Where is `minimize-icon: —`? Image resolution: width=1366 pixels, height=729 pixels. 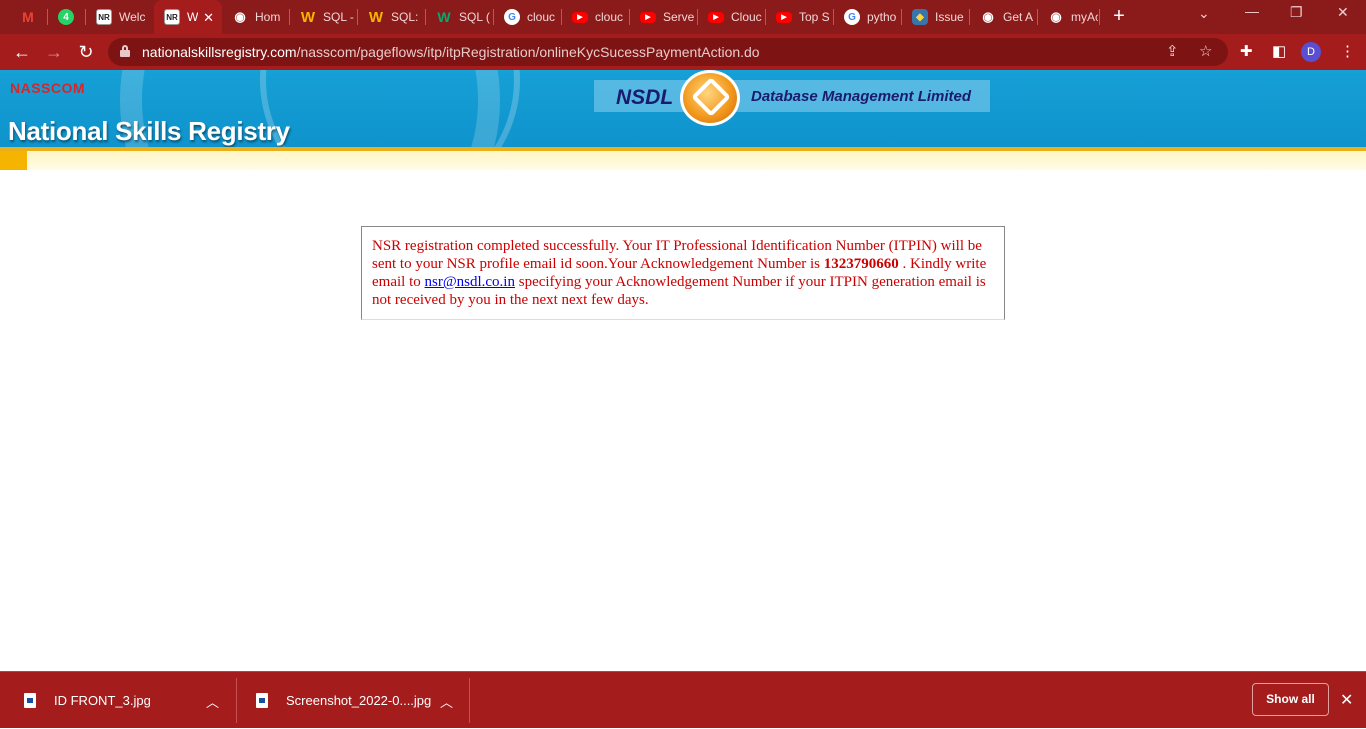 minimize-icon: — is located at coordinates (1252, 11).